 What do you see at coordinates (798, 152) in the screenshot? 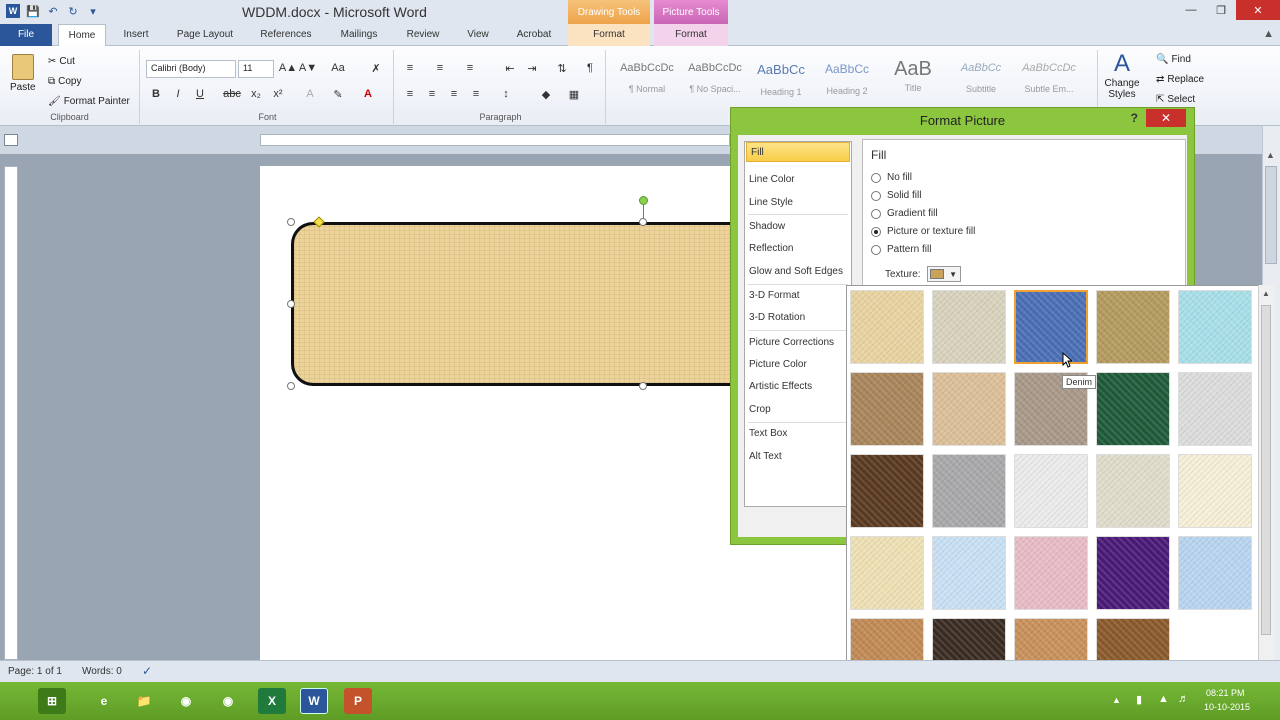
I see `category-fill: Fill` at bounding box center [798, 152].